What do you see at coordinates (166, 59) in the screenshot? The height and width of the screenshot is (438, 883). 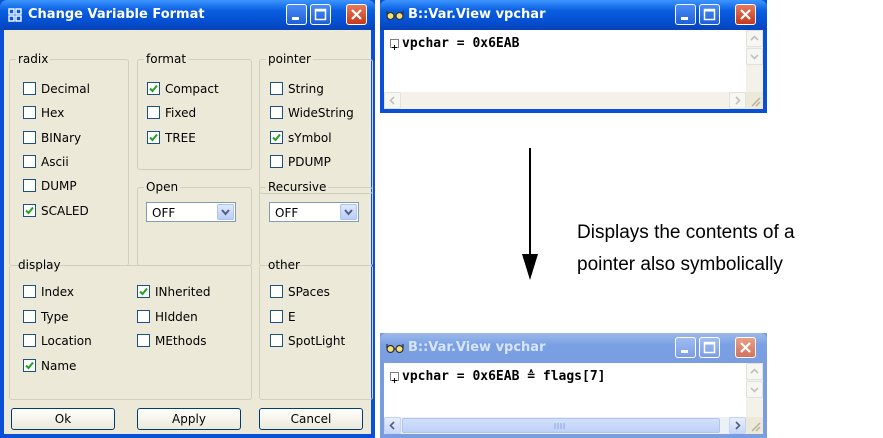 I see `format-legend: format` at bounding box center [166, 59].